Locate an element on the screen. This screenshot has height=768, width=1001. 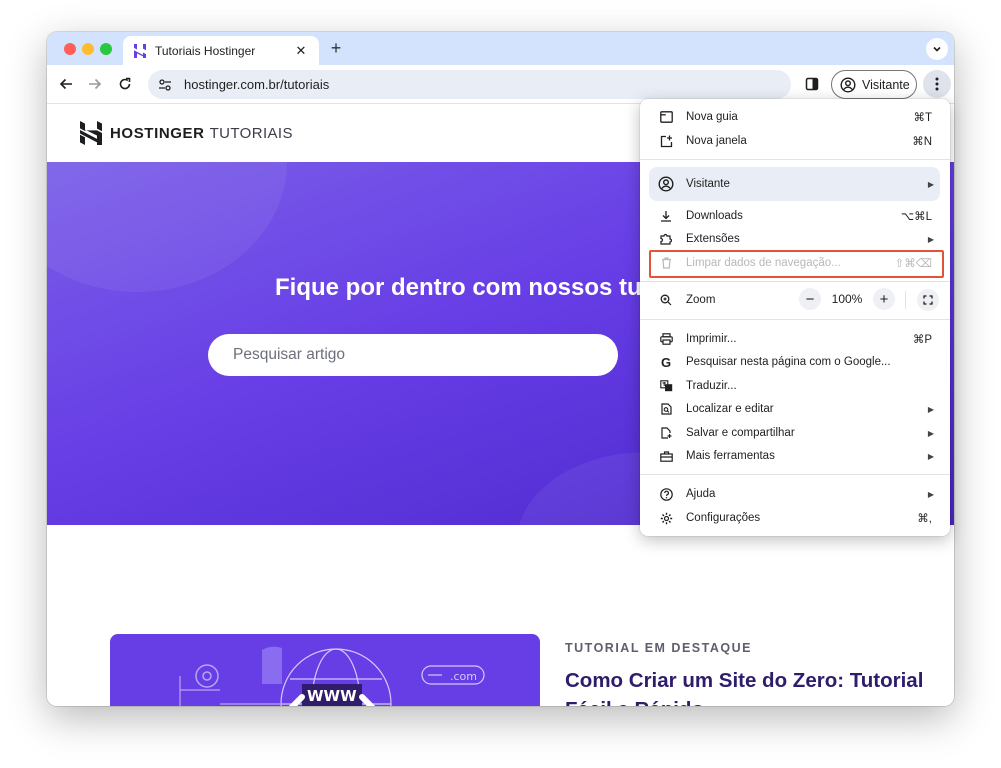
download-icon is located at coordinates (666, 216).